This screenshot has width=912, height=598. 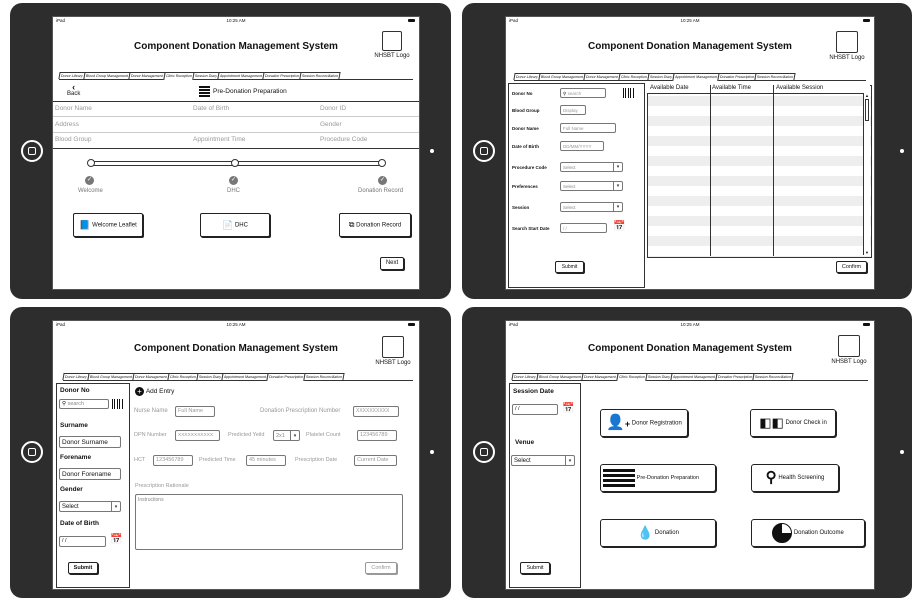 I want to click on select-value: 2x1, so click(x=280, y=436).